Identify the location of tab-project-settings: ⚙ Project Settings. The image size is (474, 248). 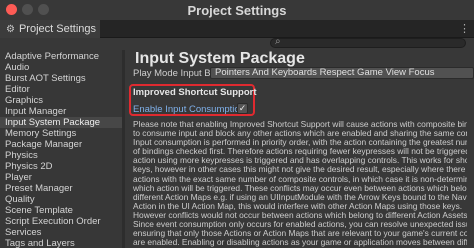
(50, 29).